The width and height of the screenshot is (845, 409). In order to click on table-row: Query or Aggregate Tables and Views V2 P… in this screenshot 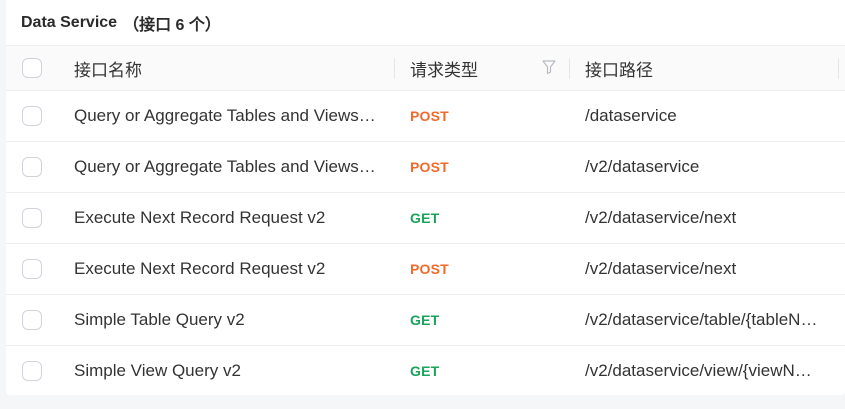, I will do `click(425, 167)`.